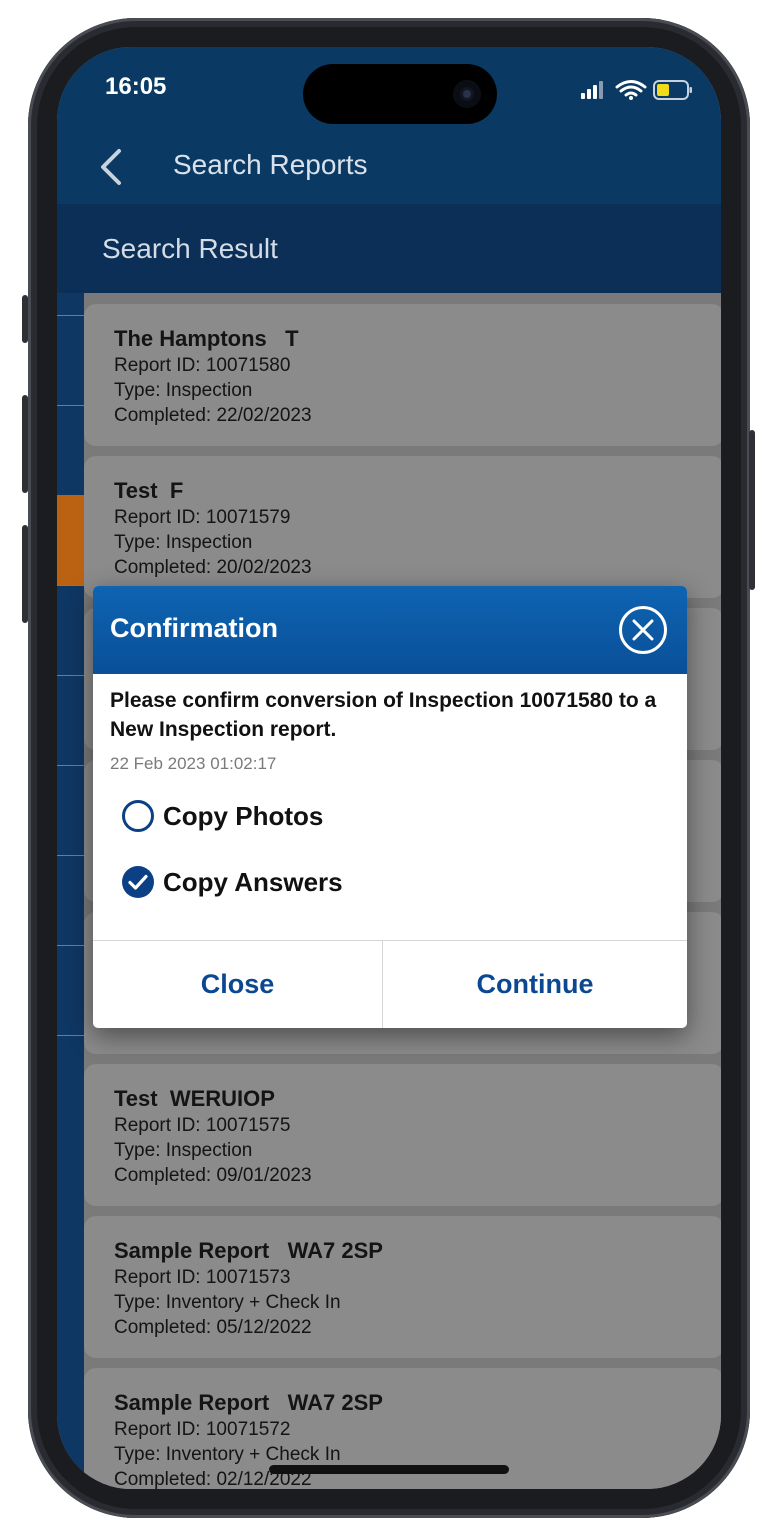  I want to click on checkmark-circle-icon, so click(138, 882).